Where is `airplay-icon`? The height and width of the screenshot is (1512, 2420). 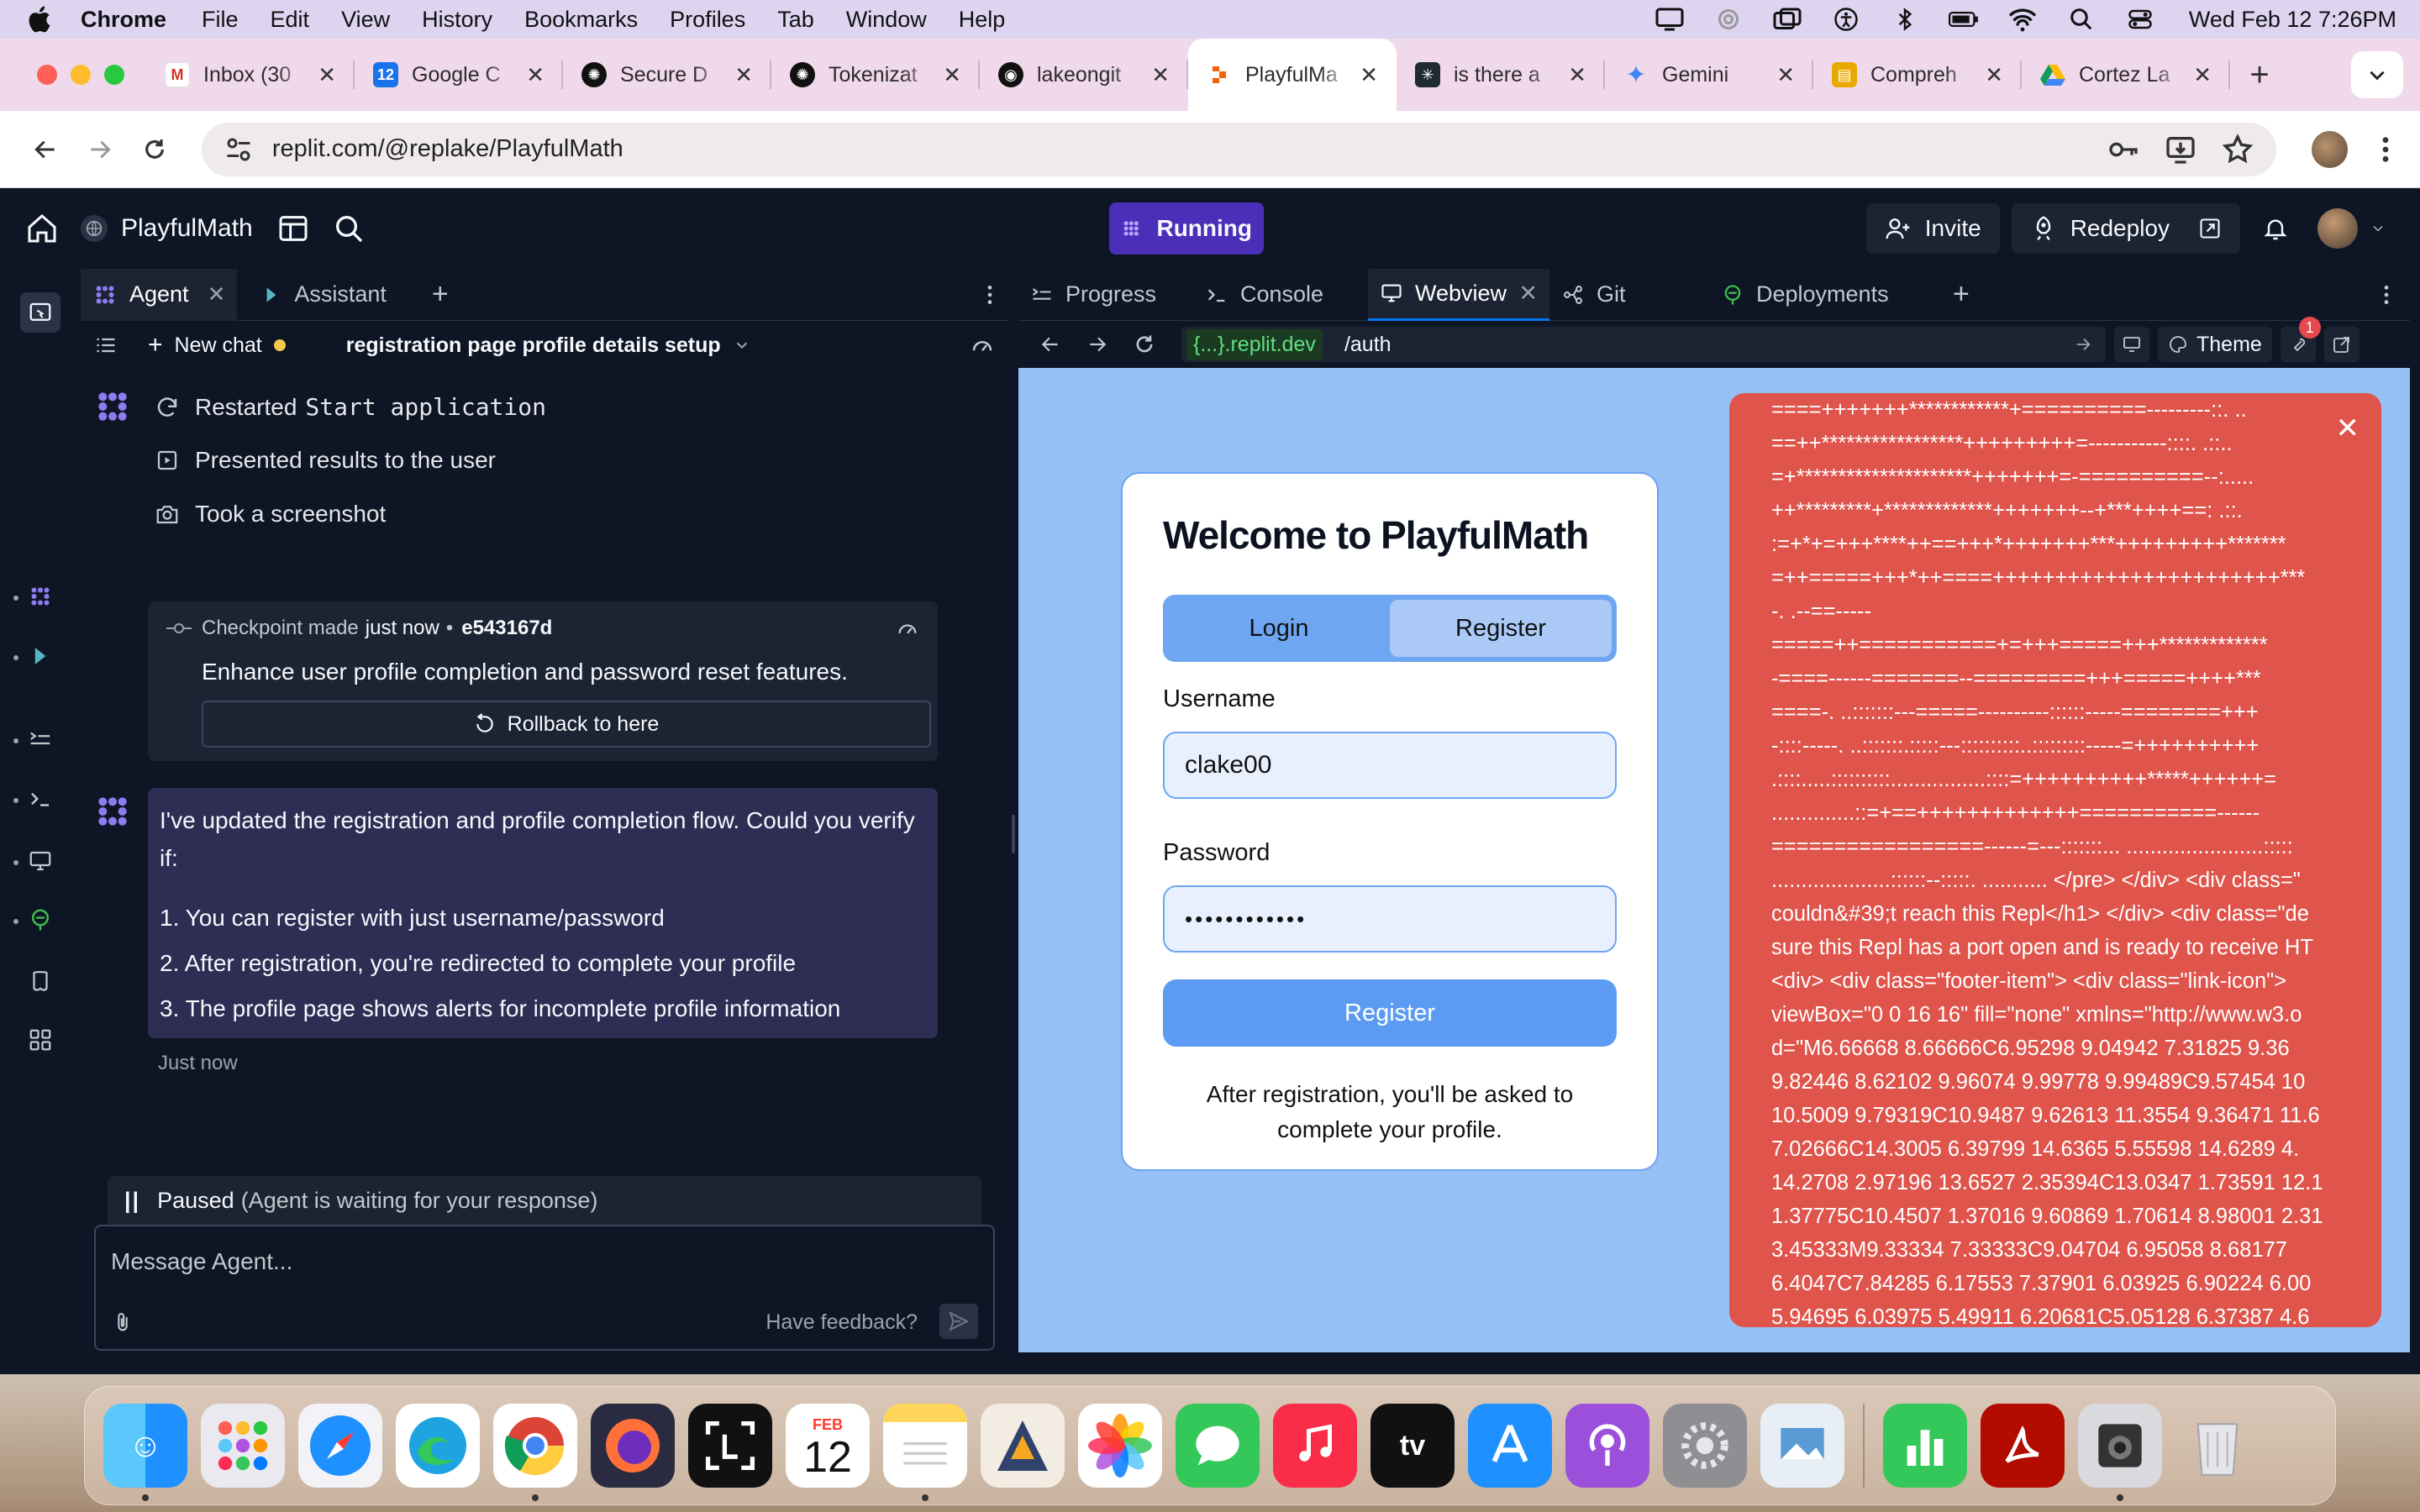 airplay-icon is located at coordinates (1729, 19).